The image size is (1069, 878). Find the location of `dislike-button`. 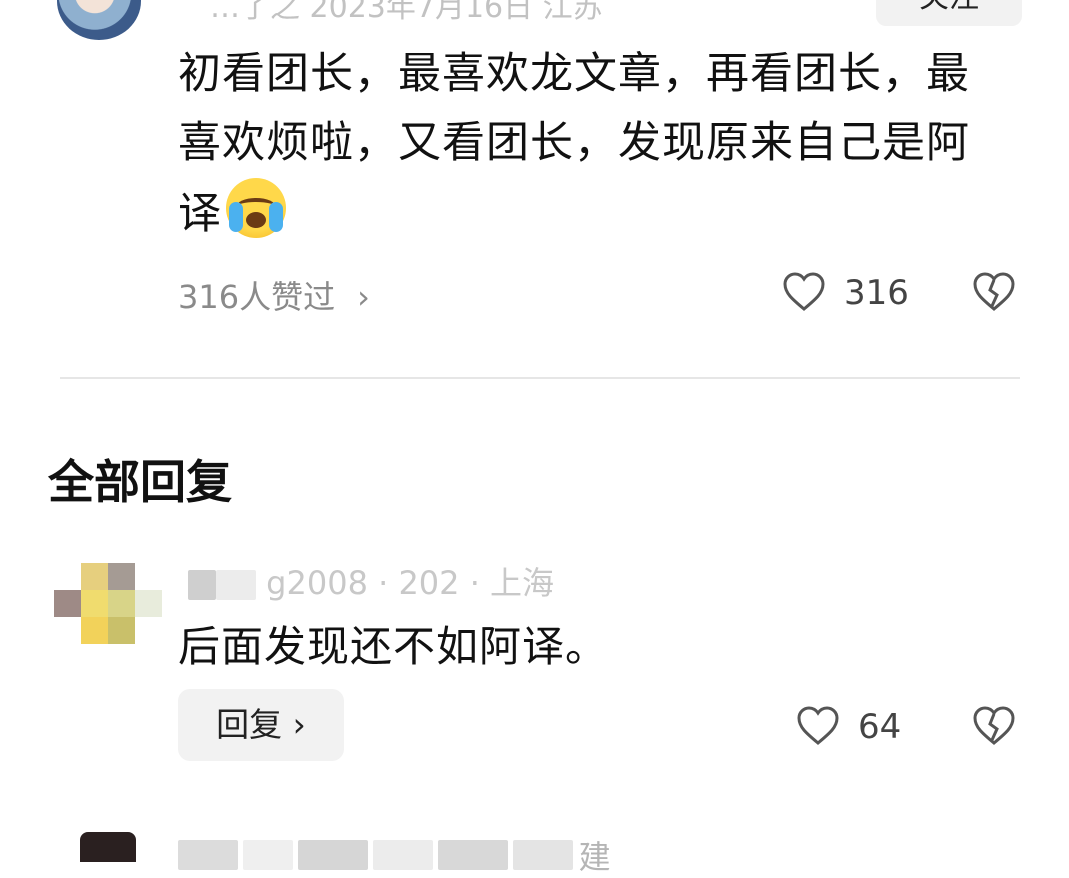

dislike-button is located at coordinates (994, 294).